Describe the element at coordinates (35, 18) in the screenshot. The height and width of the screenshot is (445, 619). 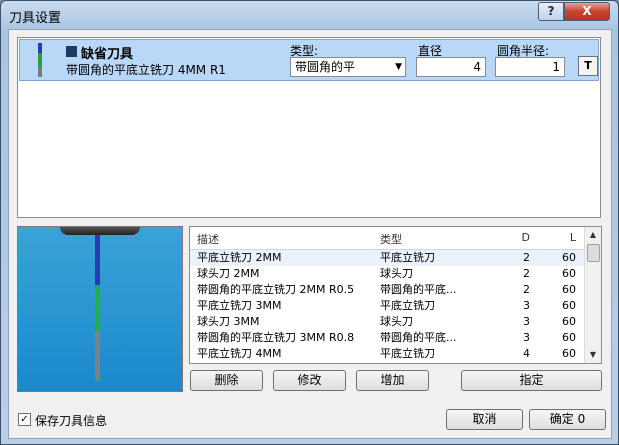
I see `window-title: 刀具设置` at that location.